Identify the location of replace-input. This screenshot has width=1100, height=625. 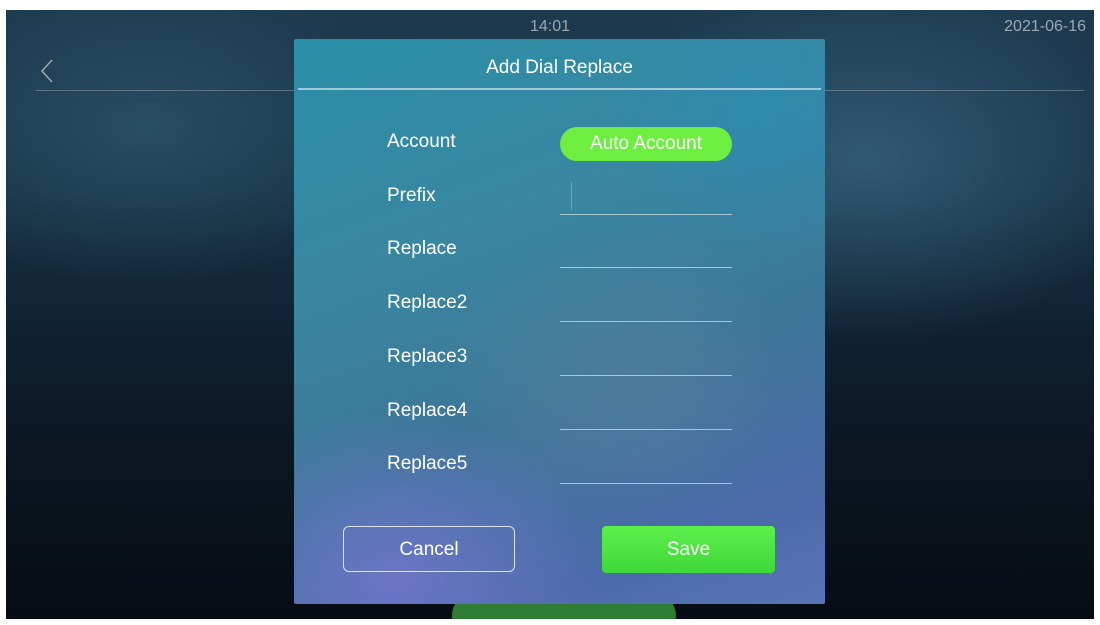
(646, 249).